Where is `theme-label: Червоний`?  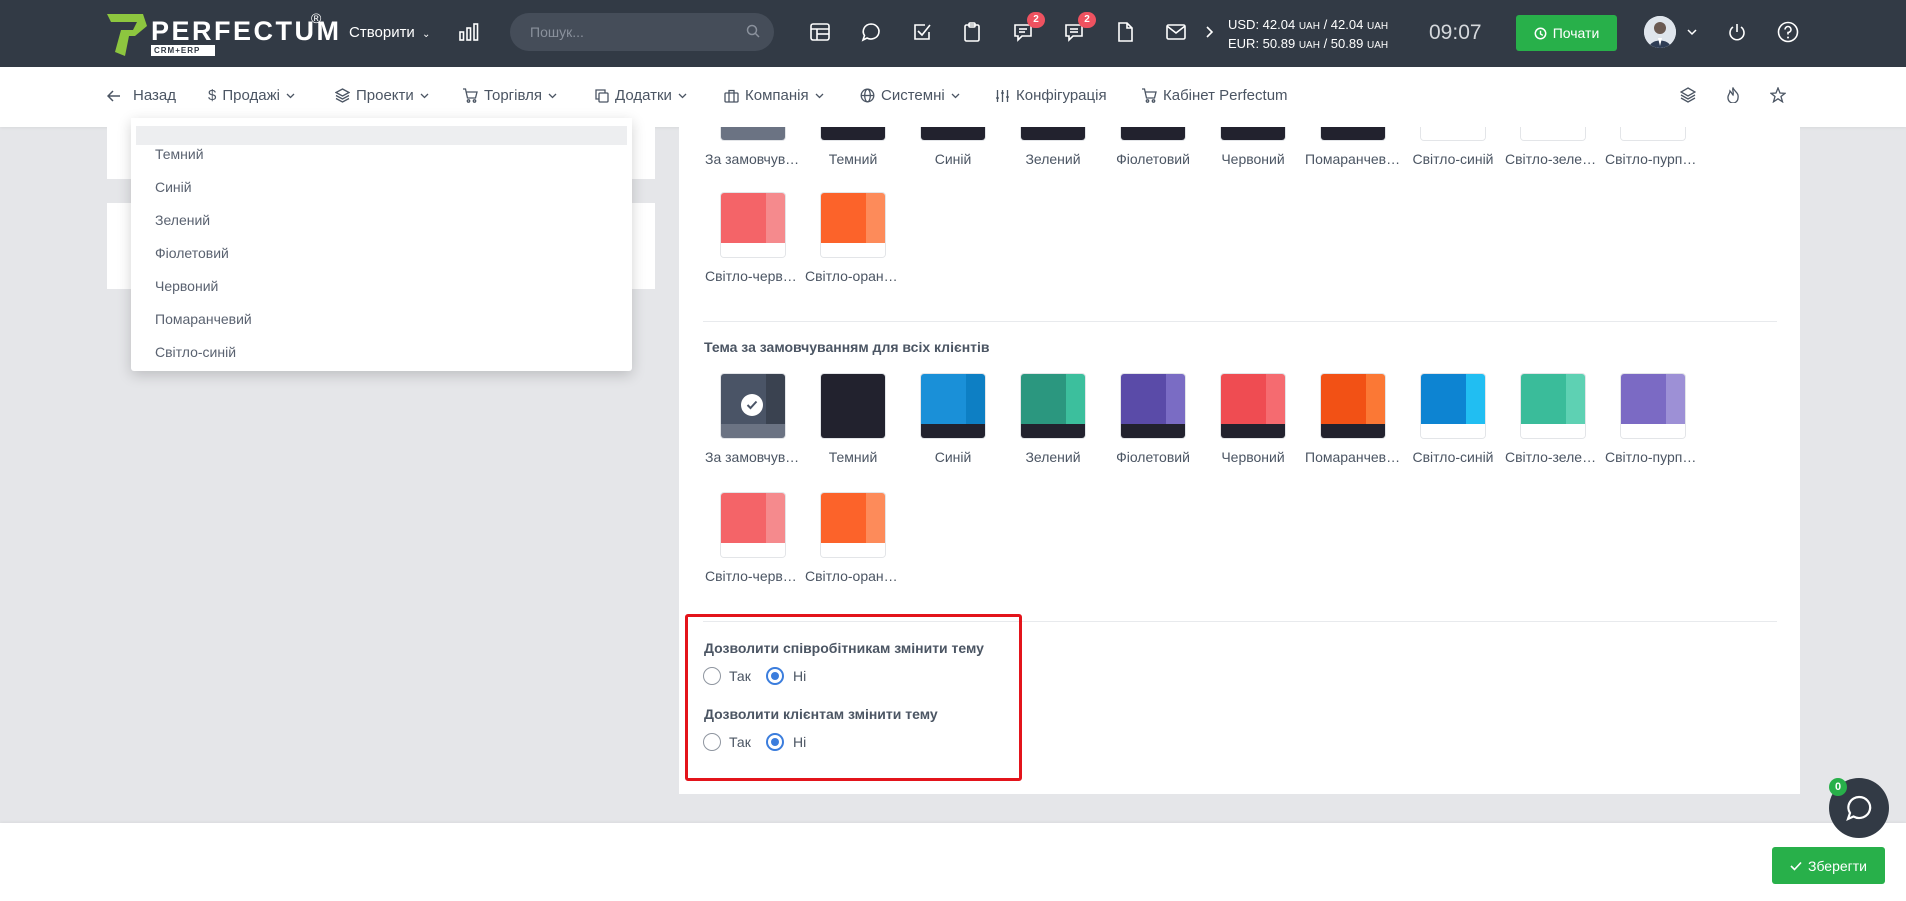 theme-label: Червоний is located at coordinates (1253, 159).